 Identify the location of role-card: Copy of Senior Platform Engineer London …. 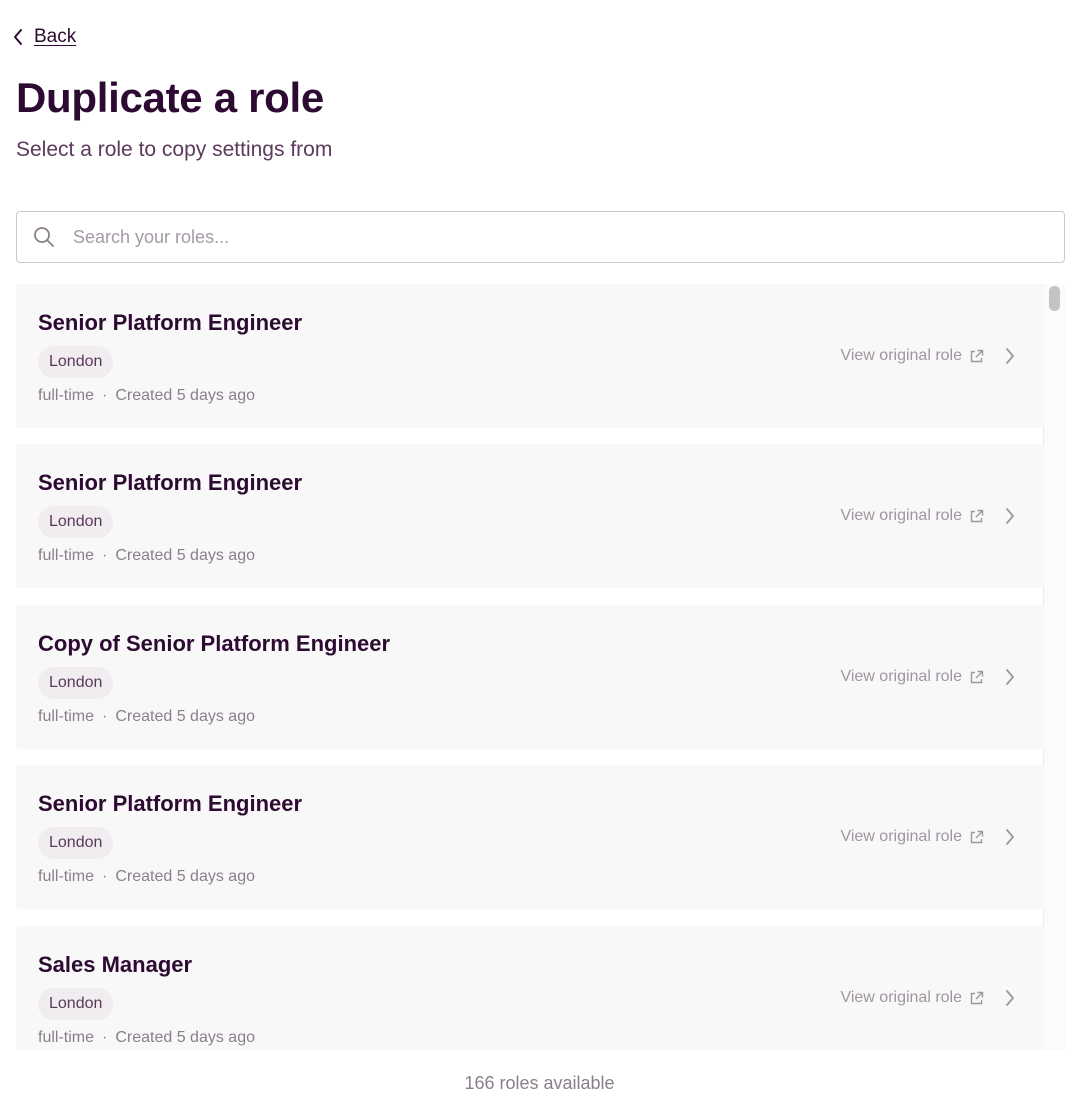
(530, 677).